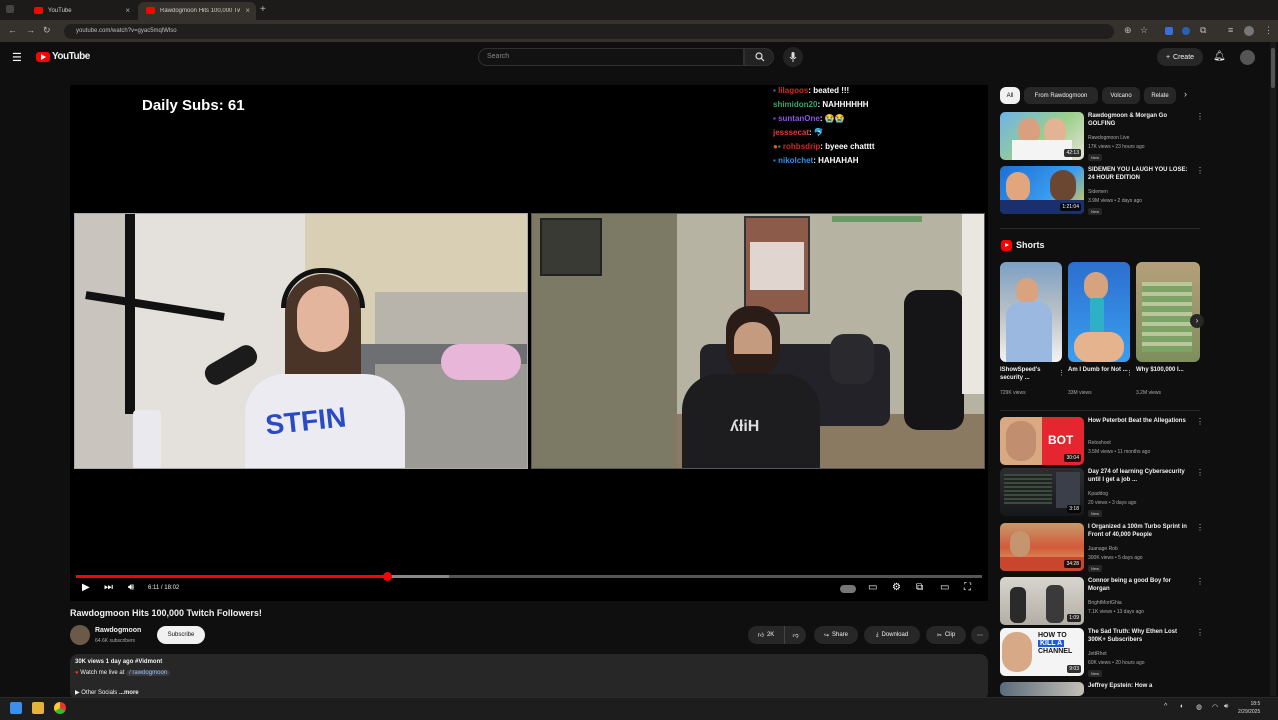 This screenshot has height=720, width=1278. What do you see at coordinates (1230, 30) in the screenshot?
I see `reading-list-icon: ≡` at bounding box center [1230, 30].